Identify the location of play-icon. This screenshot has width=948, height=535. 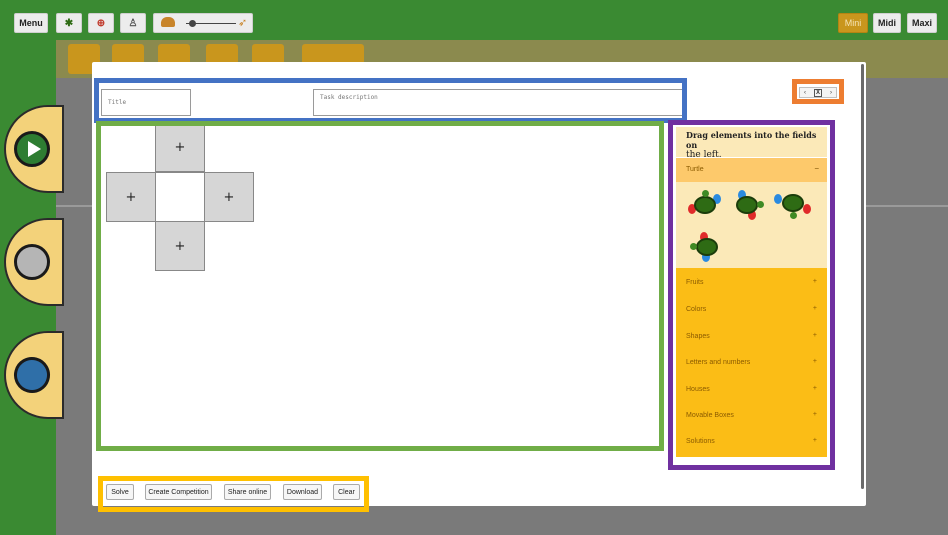
(32, 149).